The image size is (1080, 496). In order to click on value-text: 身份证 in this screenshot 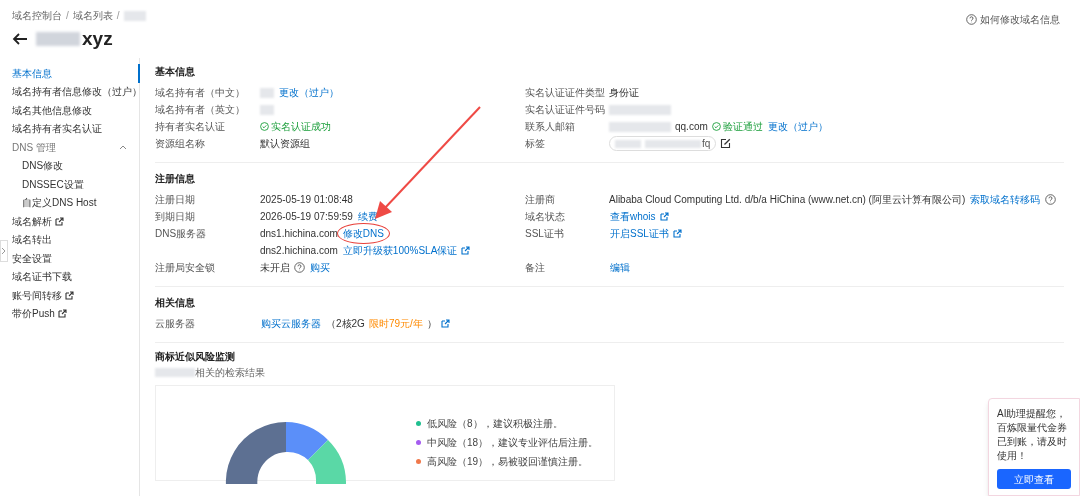, I will do `click(624, 93)`.